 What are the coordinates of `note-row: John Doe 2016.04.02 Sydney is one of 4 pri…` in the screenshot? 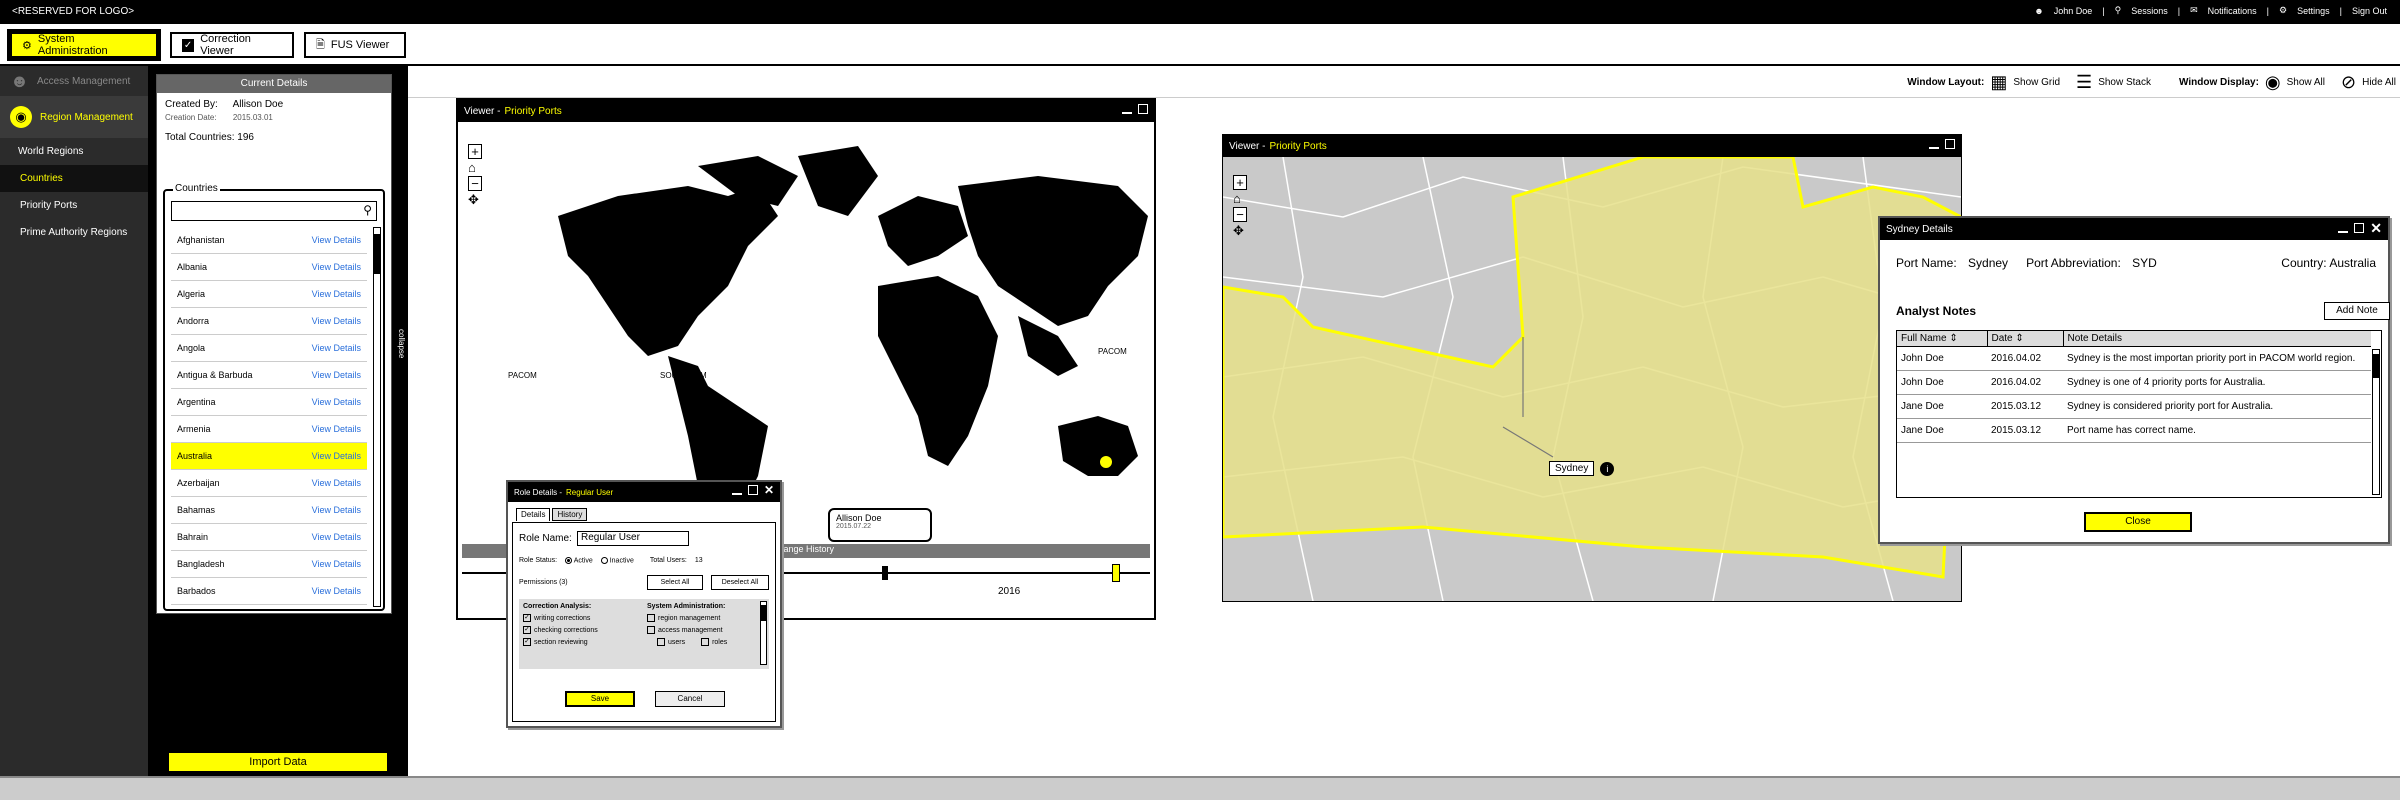 It's located at (2134, 383).